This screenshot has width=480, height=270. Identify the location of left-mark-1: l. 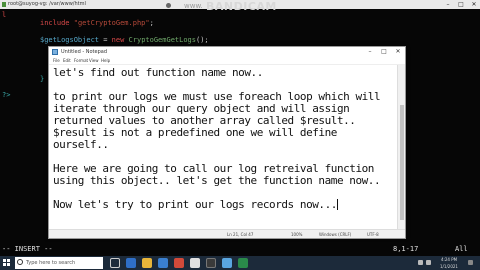
(4, 15).